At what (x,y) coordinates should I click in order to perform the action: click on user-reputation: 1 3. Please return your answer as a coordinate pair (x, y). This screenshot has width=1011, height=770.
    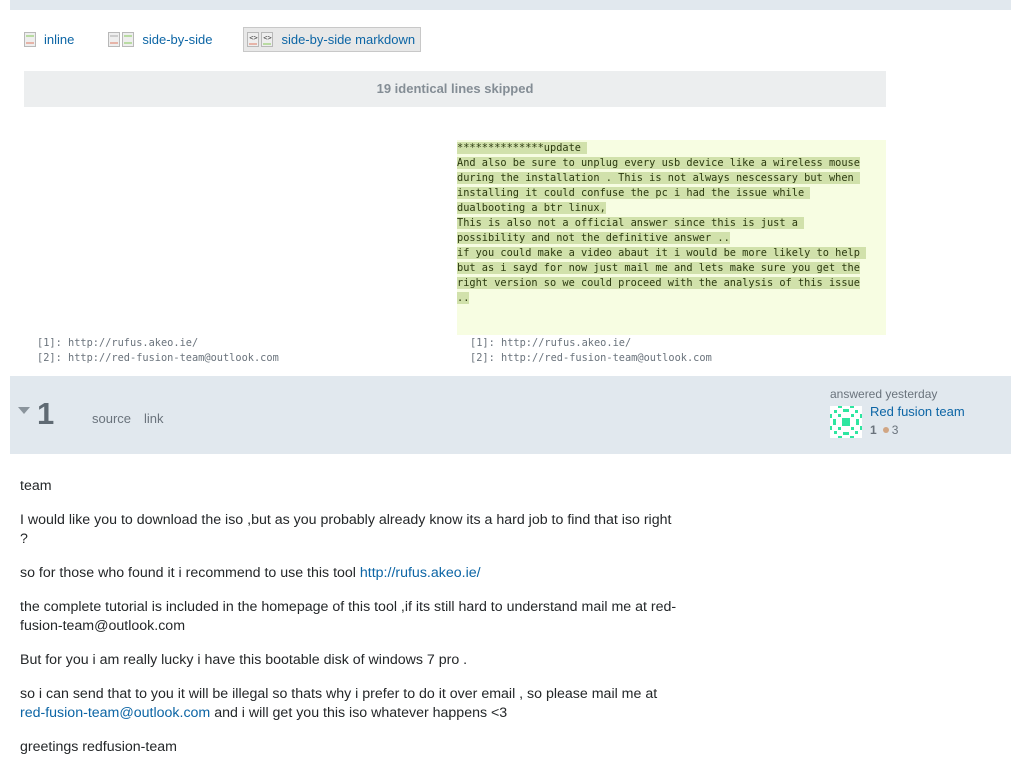
    Looking at the image, I should click on (917, 430).